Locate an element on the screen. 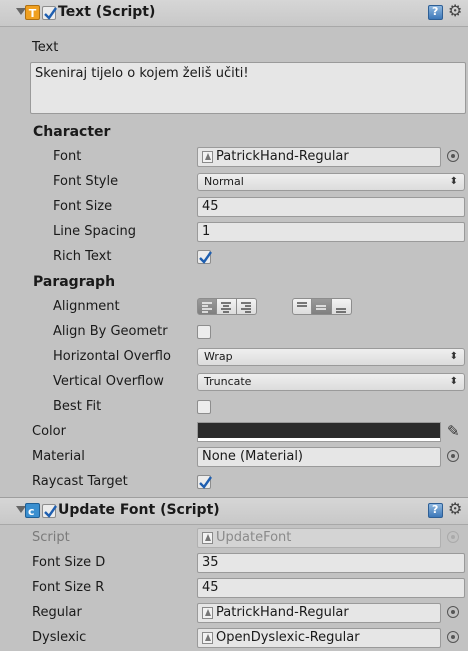 This screenshot has height=651, width=468. dyslexic-label: Dyslexic is located at coordinates (59, 637).